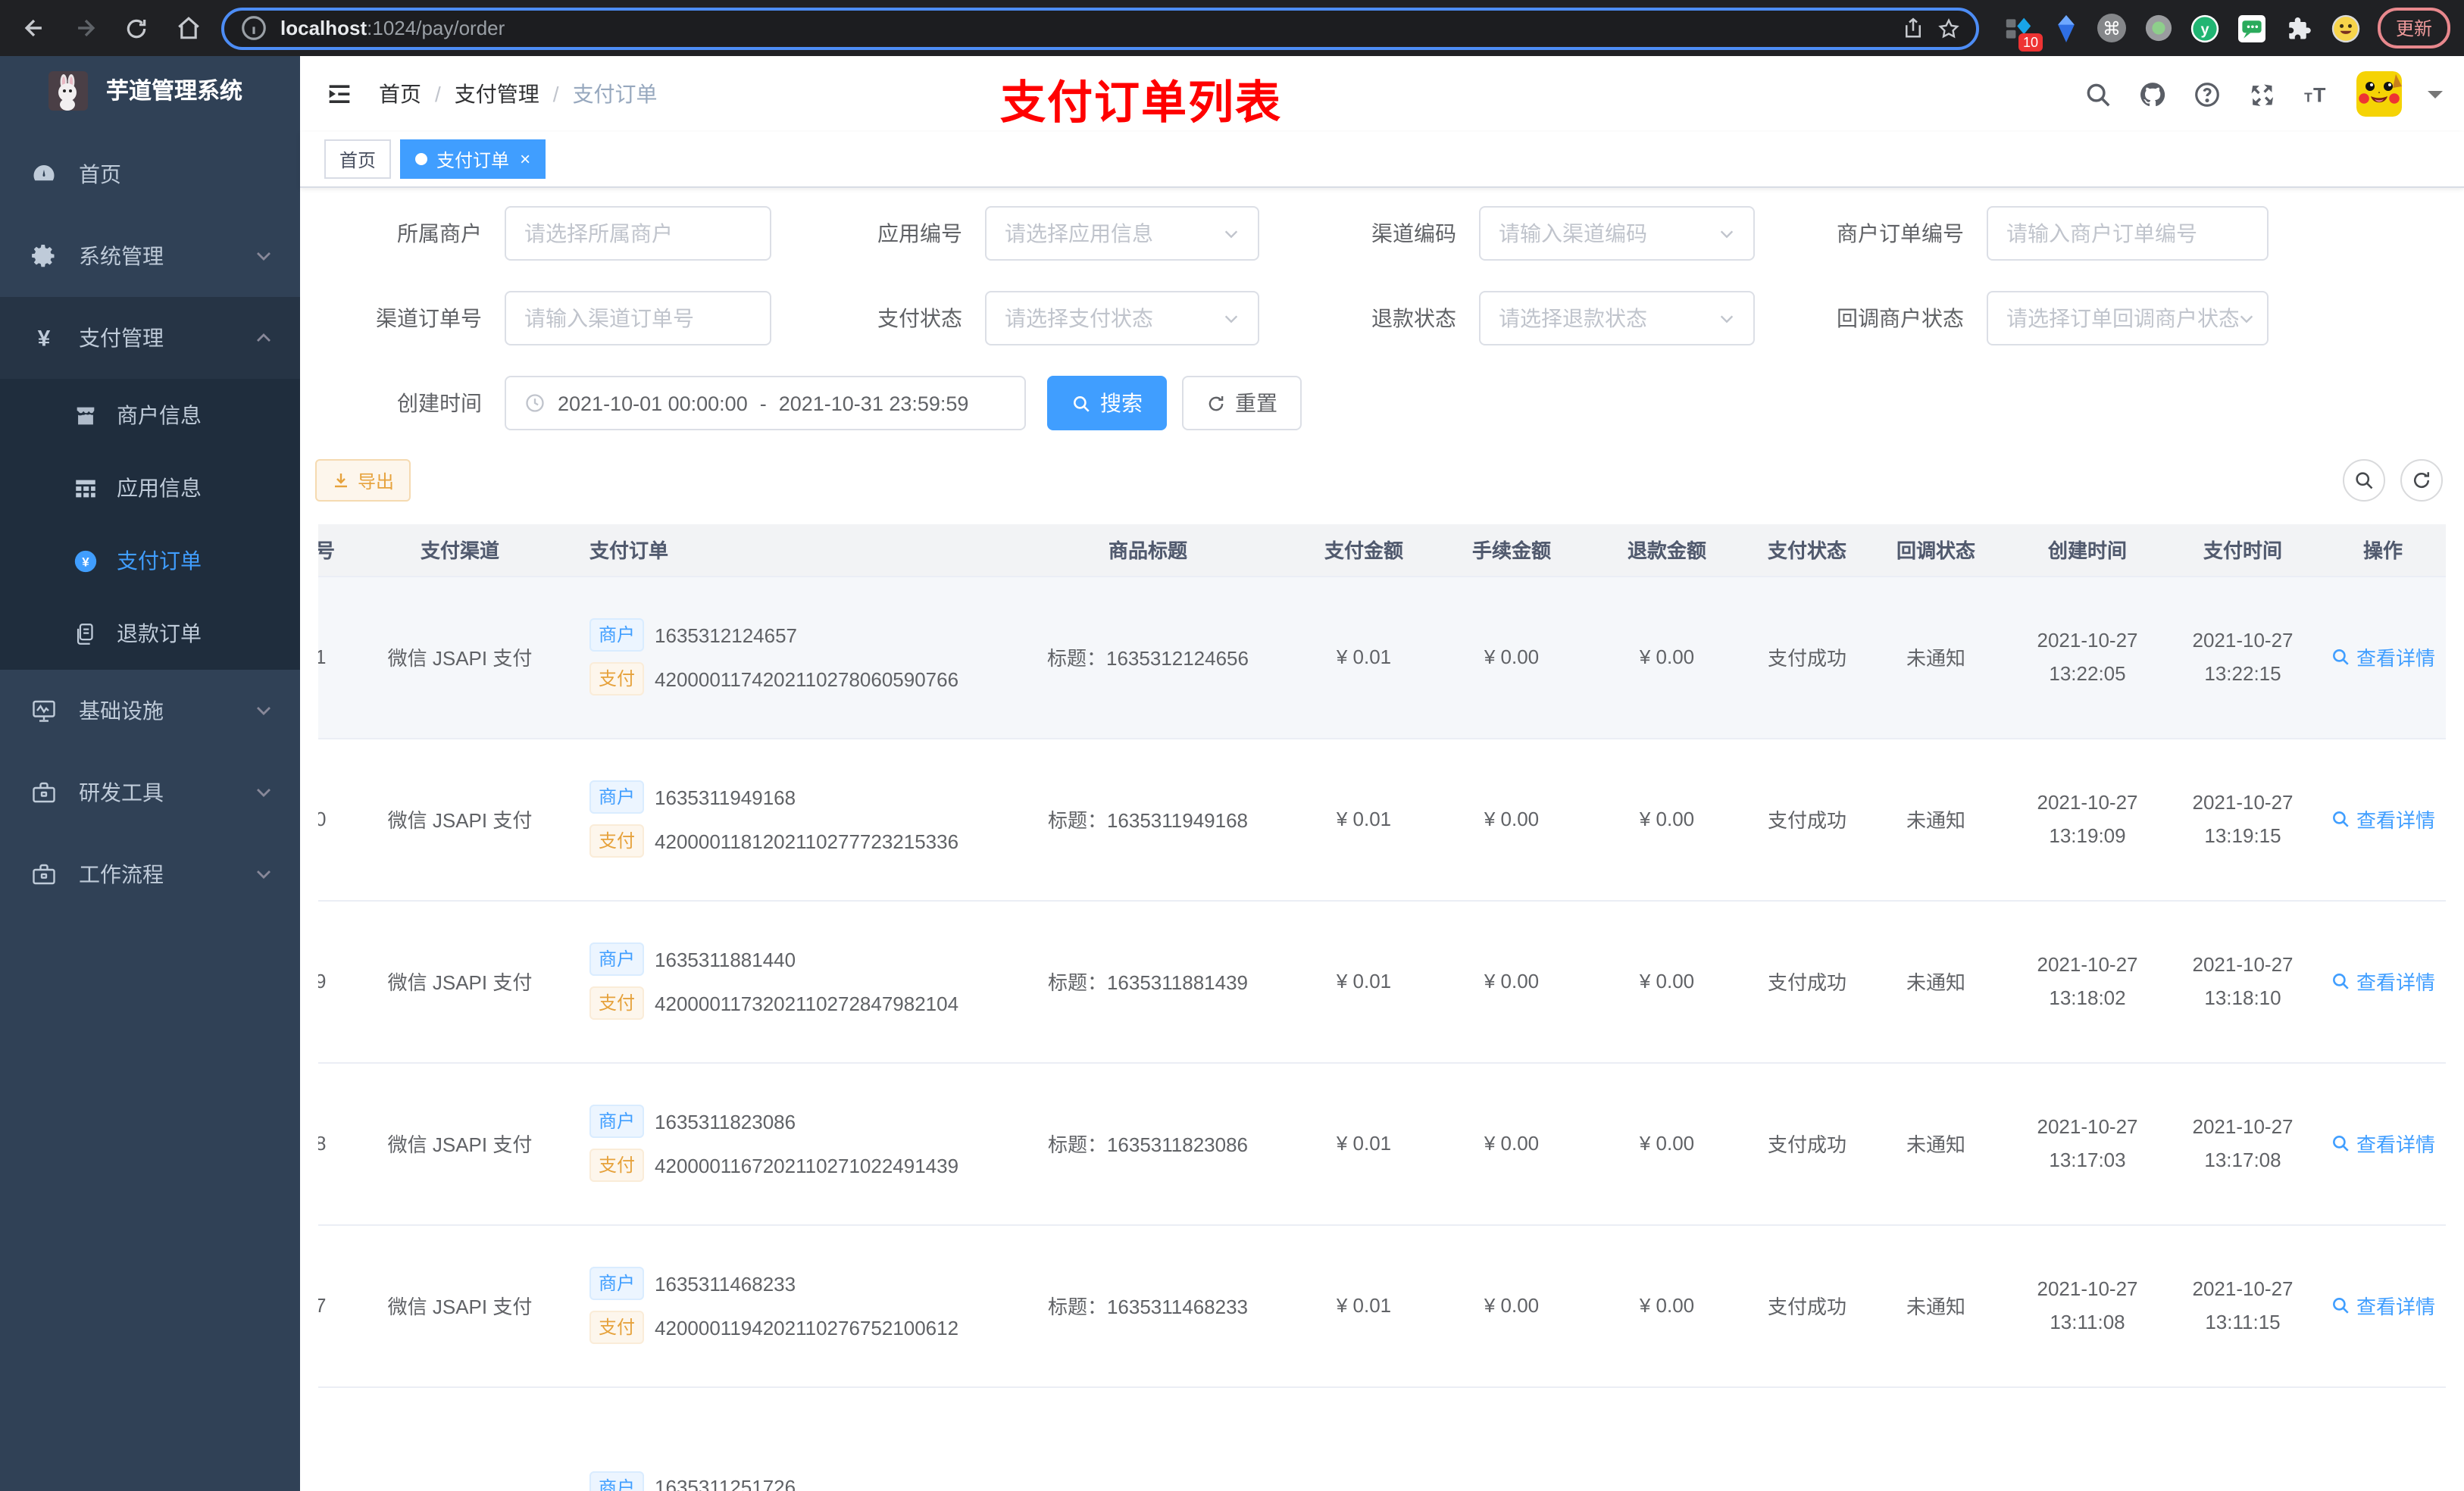 This screenshot has height=1491, width=2464. Describe the element at coordinates (400, 94) in the screenshot. I see `breadcrumb-home: 首页` at that location.